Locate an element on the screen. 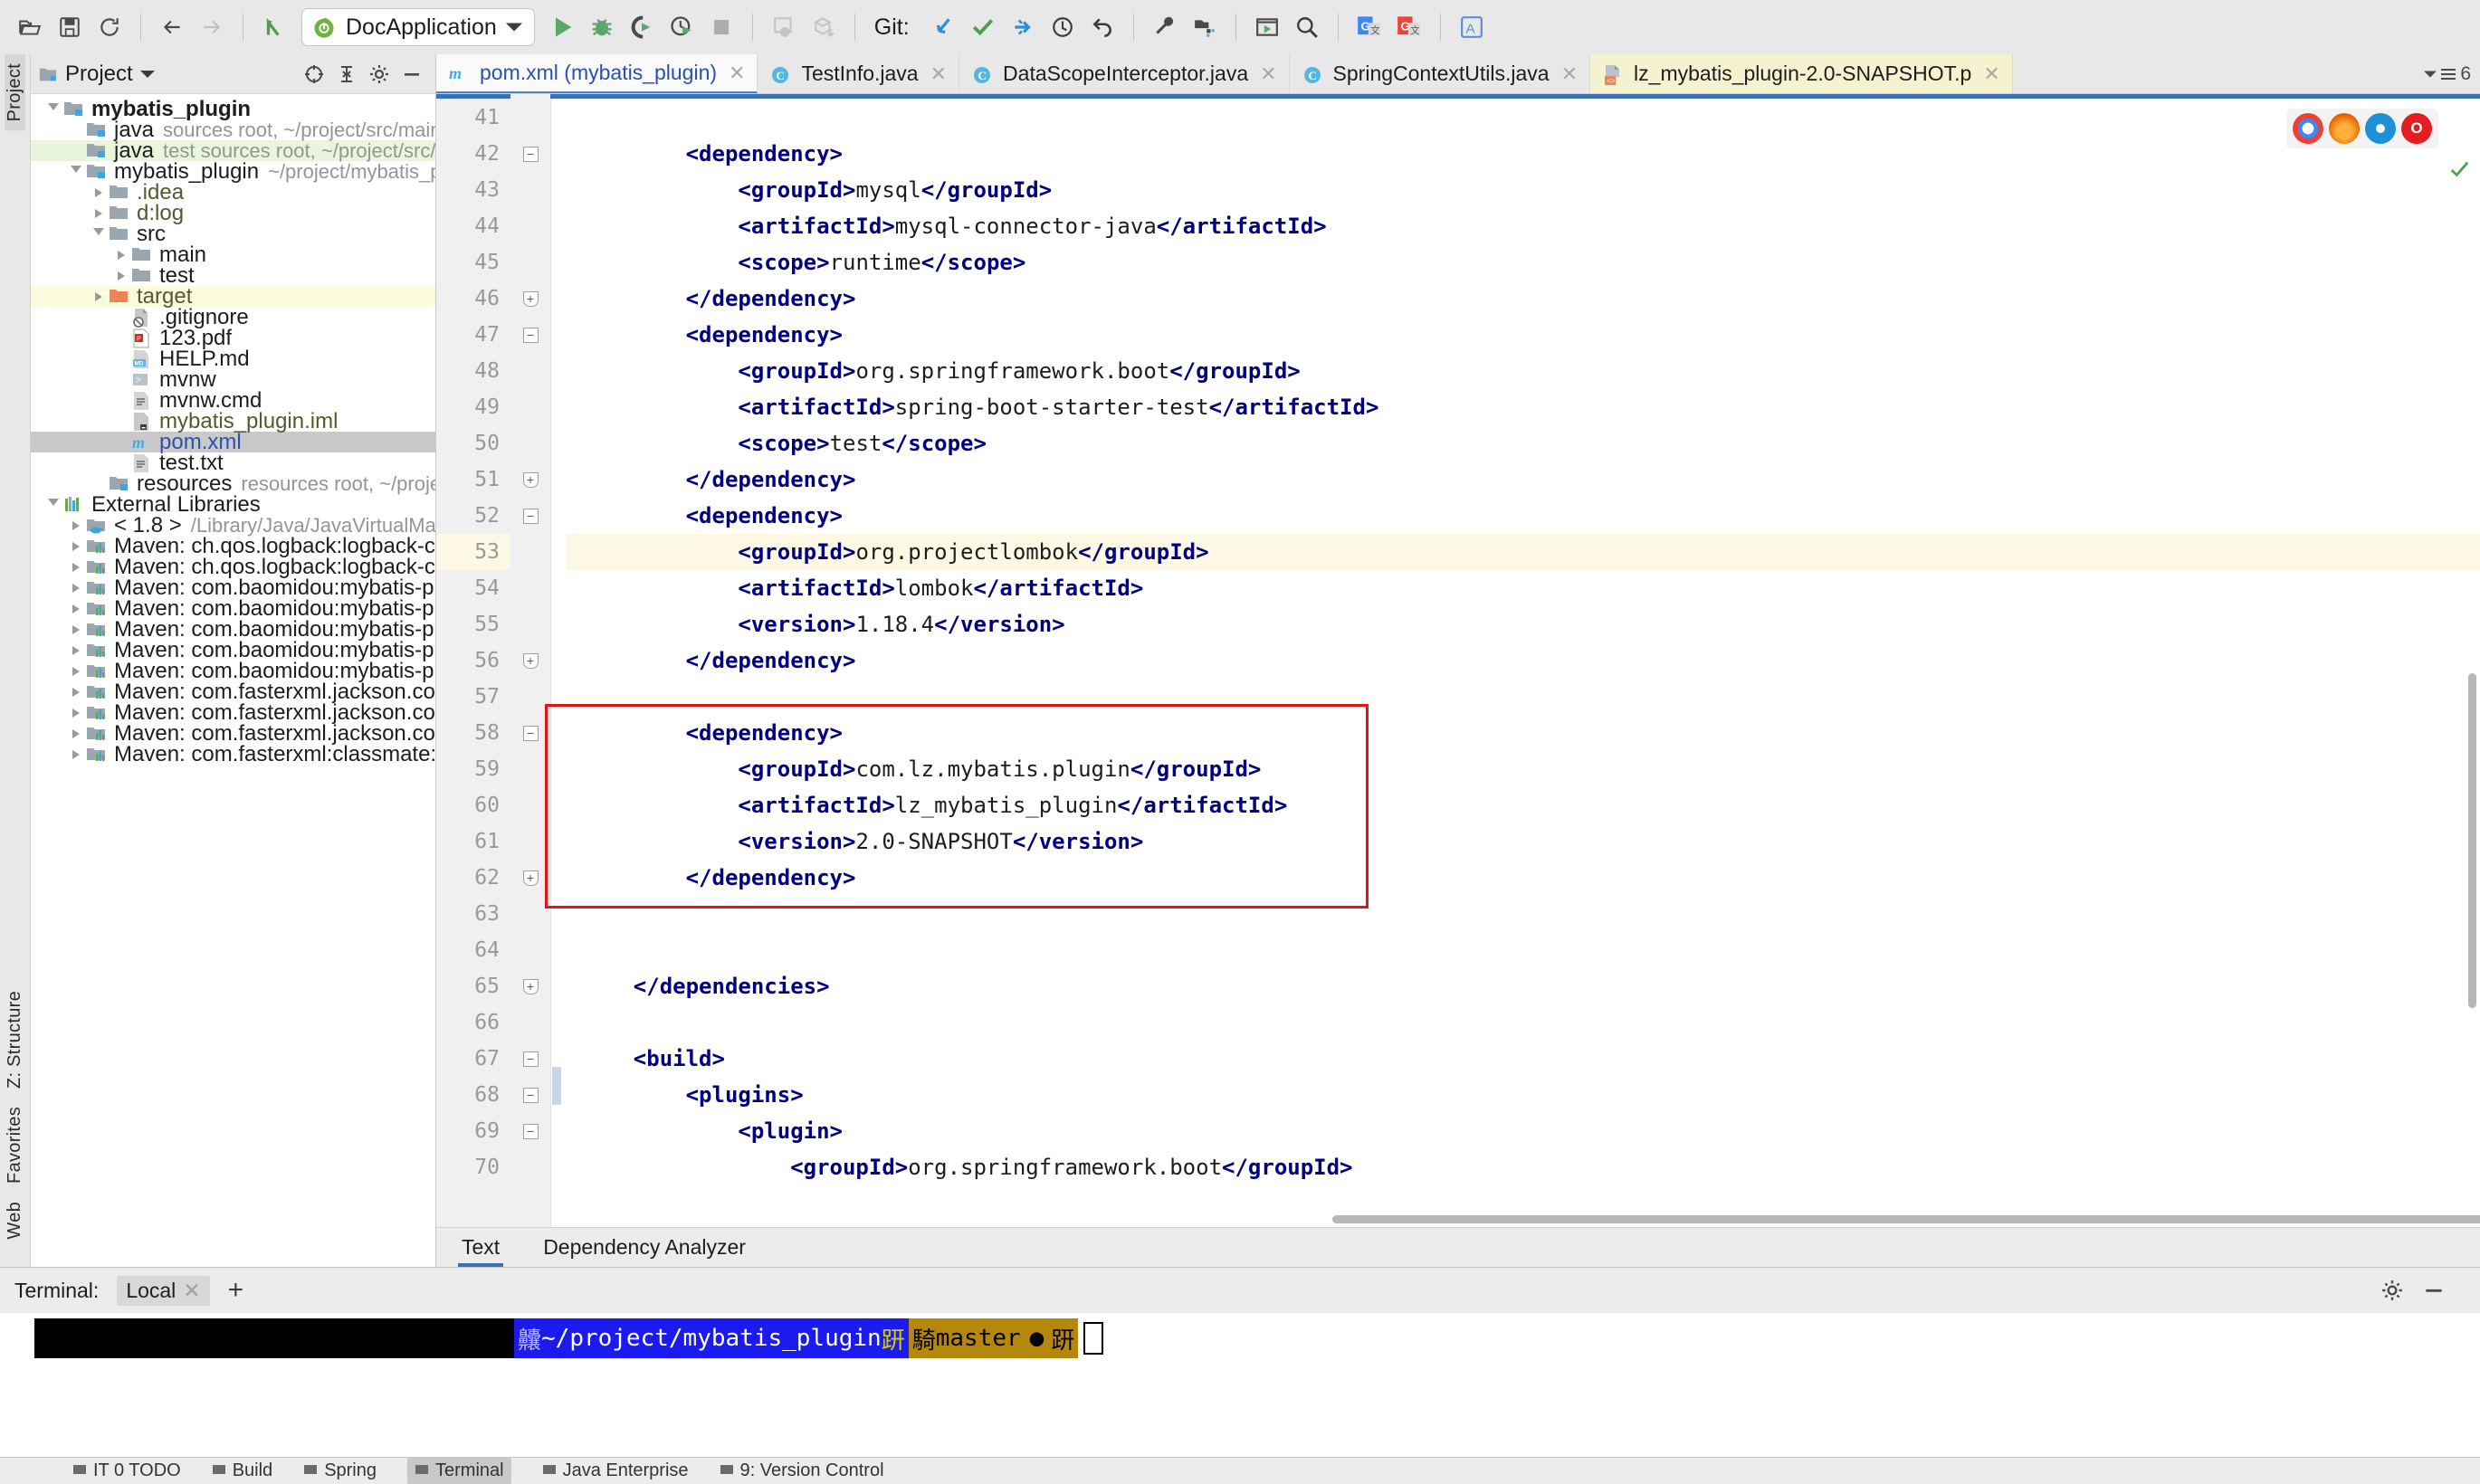 The image size is (2480, 1484). google-translate-blue-icon: G文 is located at coordinates (1369, 27).